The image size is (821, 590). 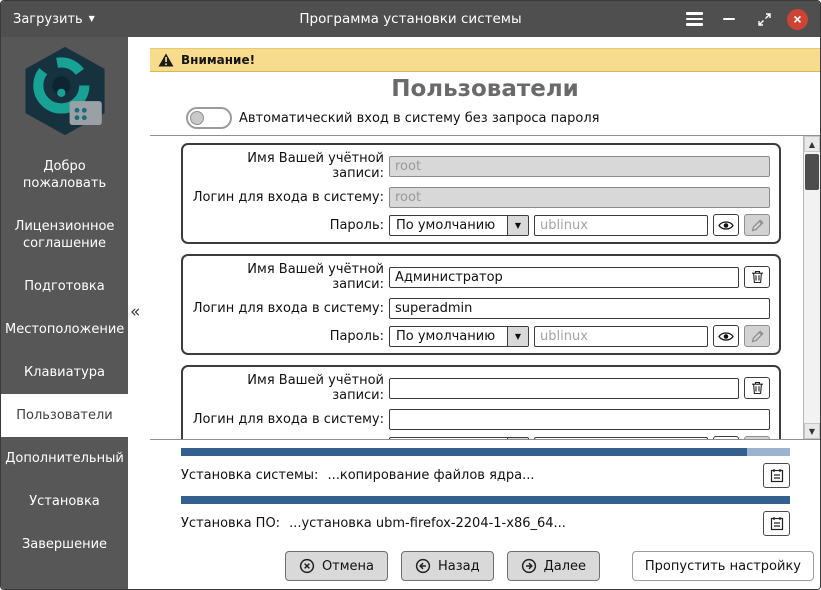 I want to click on maximize-button, so click(x=764, y=19).